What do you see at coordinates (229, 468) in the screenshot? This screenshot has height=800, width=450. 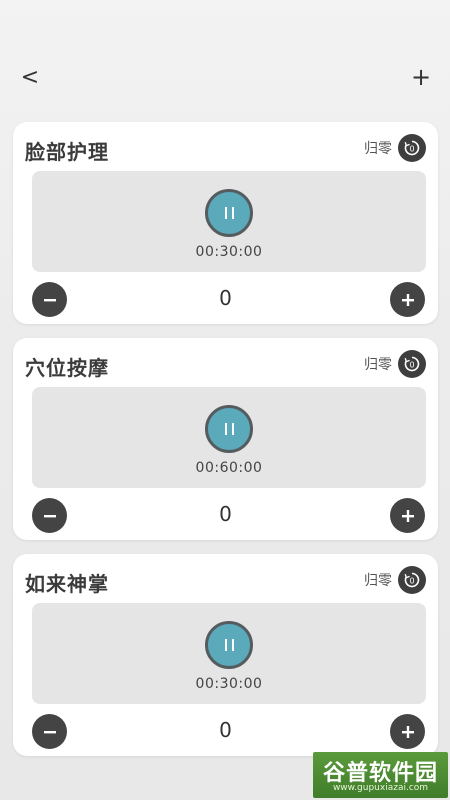 I see `timer-display: 00:60:00` at bounding box center [229, 468].